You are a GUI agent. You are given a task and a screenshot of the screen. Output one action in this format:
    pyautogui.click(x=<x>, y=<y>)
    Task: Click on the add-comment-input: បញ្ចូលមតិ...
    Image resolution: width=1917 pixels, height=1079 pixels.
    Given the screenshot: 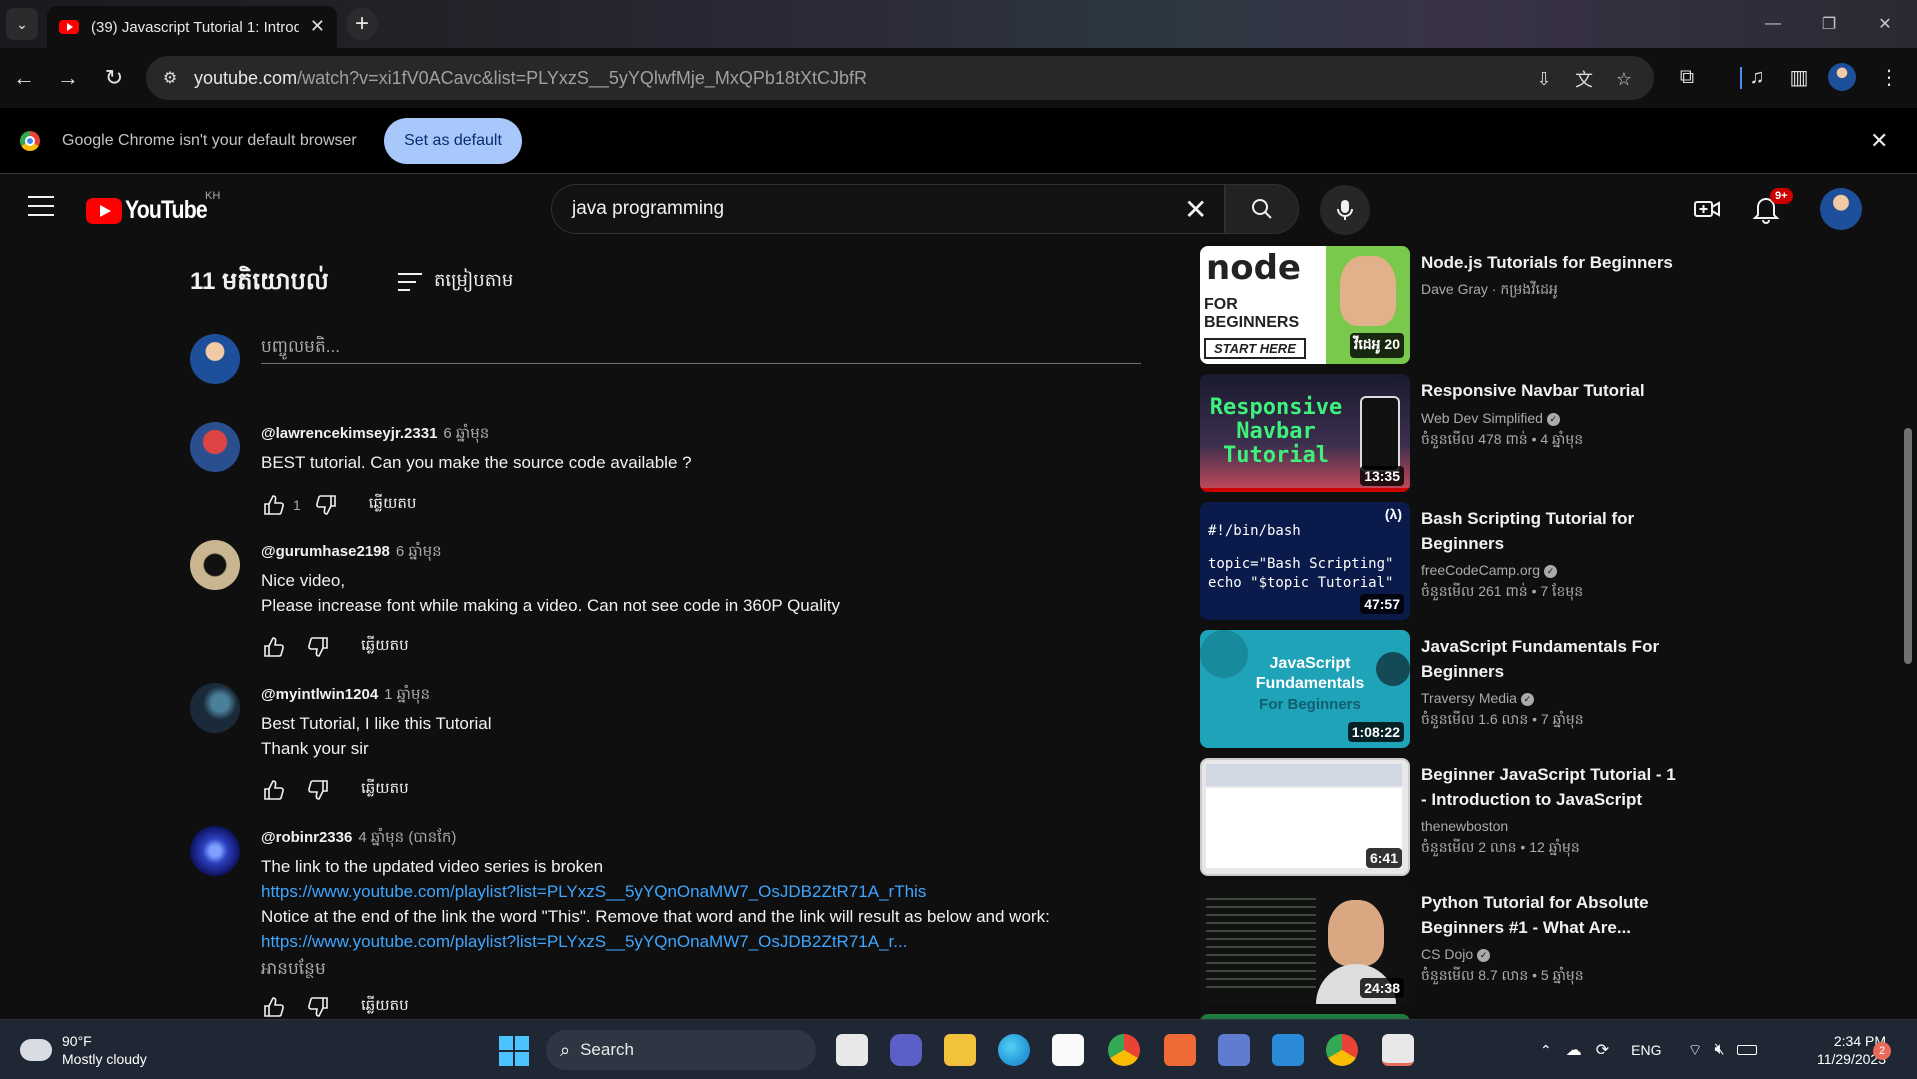 What is the action you would take?
    pyautogui.click(x=701, y=349)
    